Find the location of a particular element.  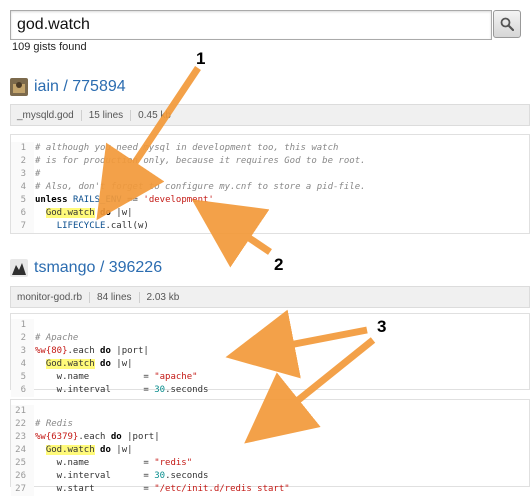

search-icon is located at coordinates (507, 24).